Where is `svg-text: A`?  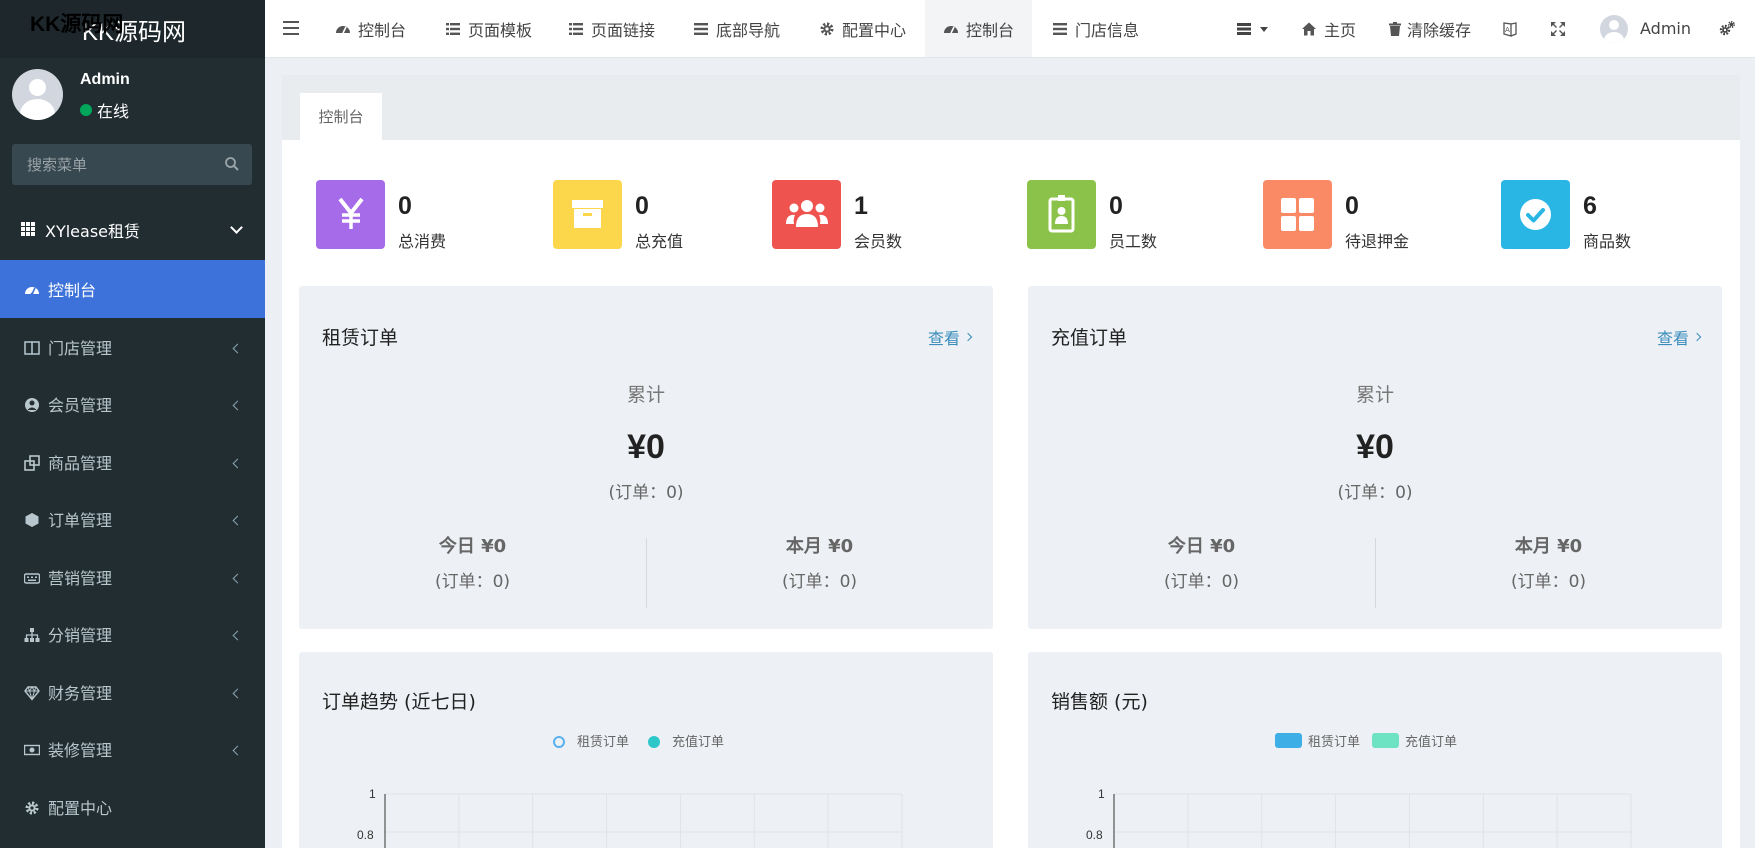
svg-text: A is located at coordinates (1507, 30).